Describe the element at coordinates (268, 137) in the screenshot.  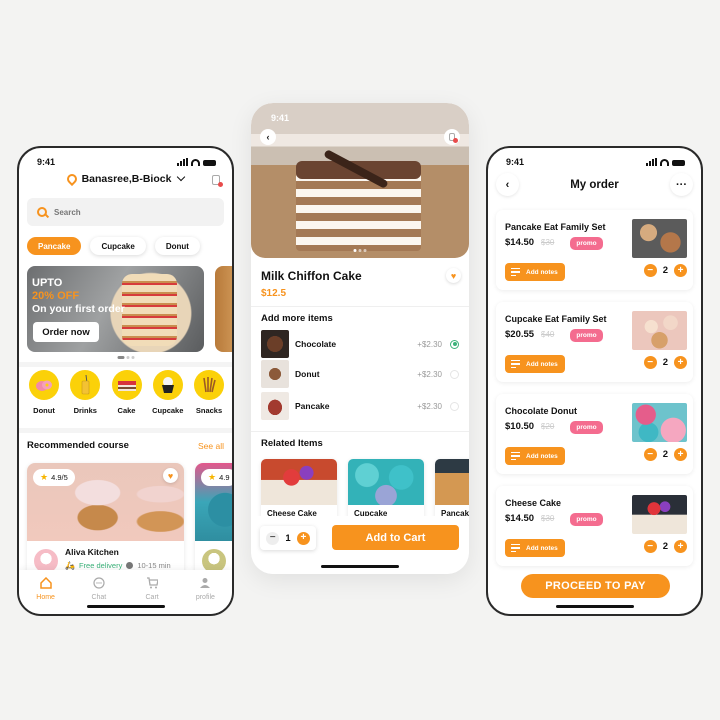
I see `back-button: ‹` at that location.